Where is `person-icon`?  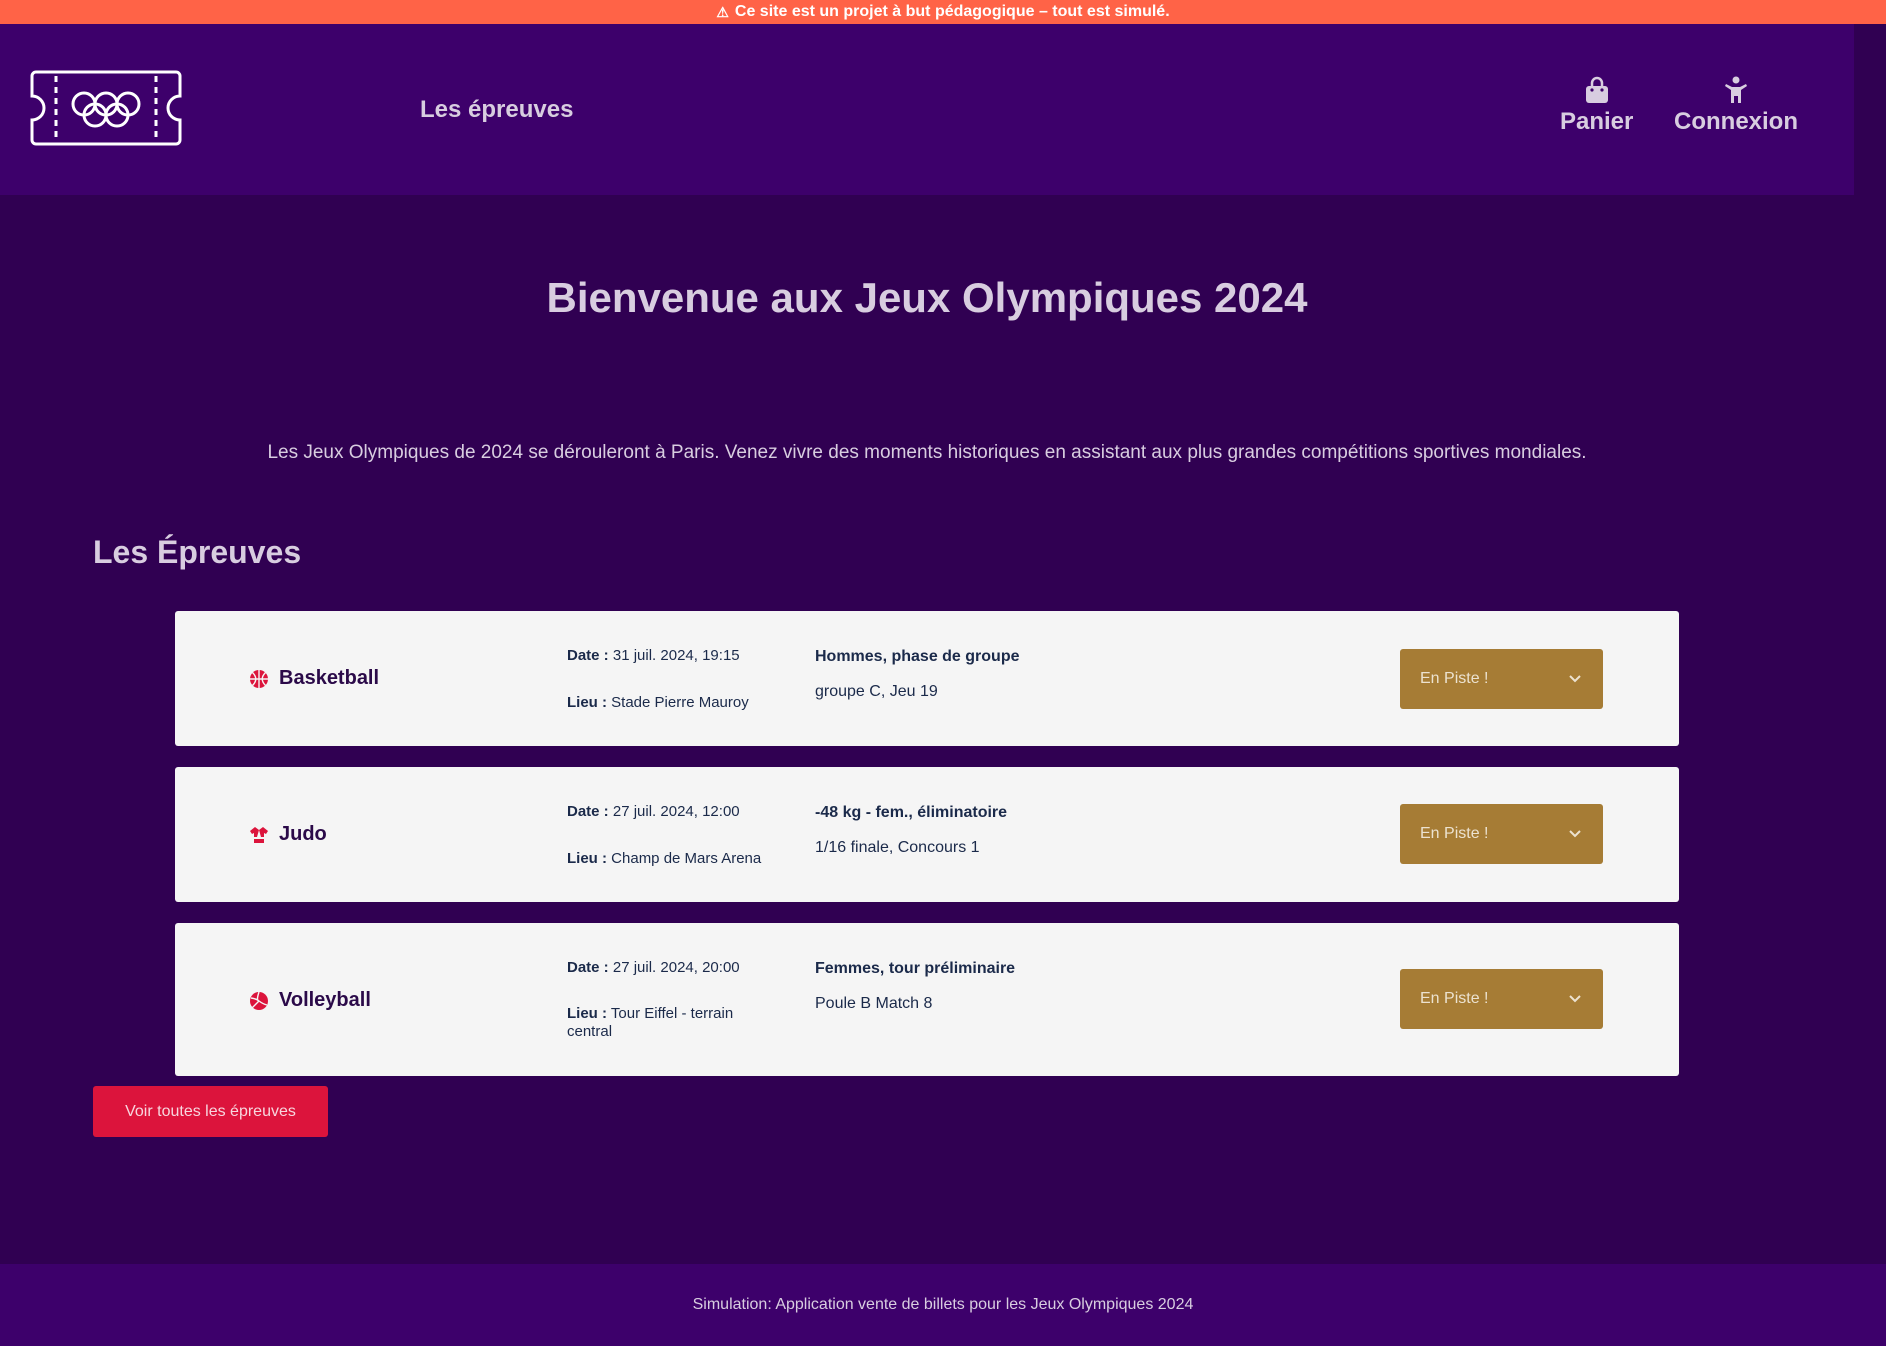 person-icon is located at coordinates (1736, 89).